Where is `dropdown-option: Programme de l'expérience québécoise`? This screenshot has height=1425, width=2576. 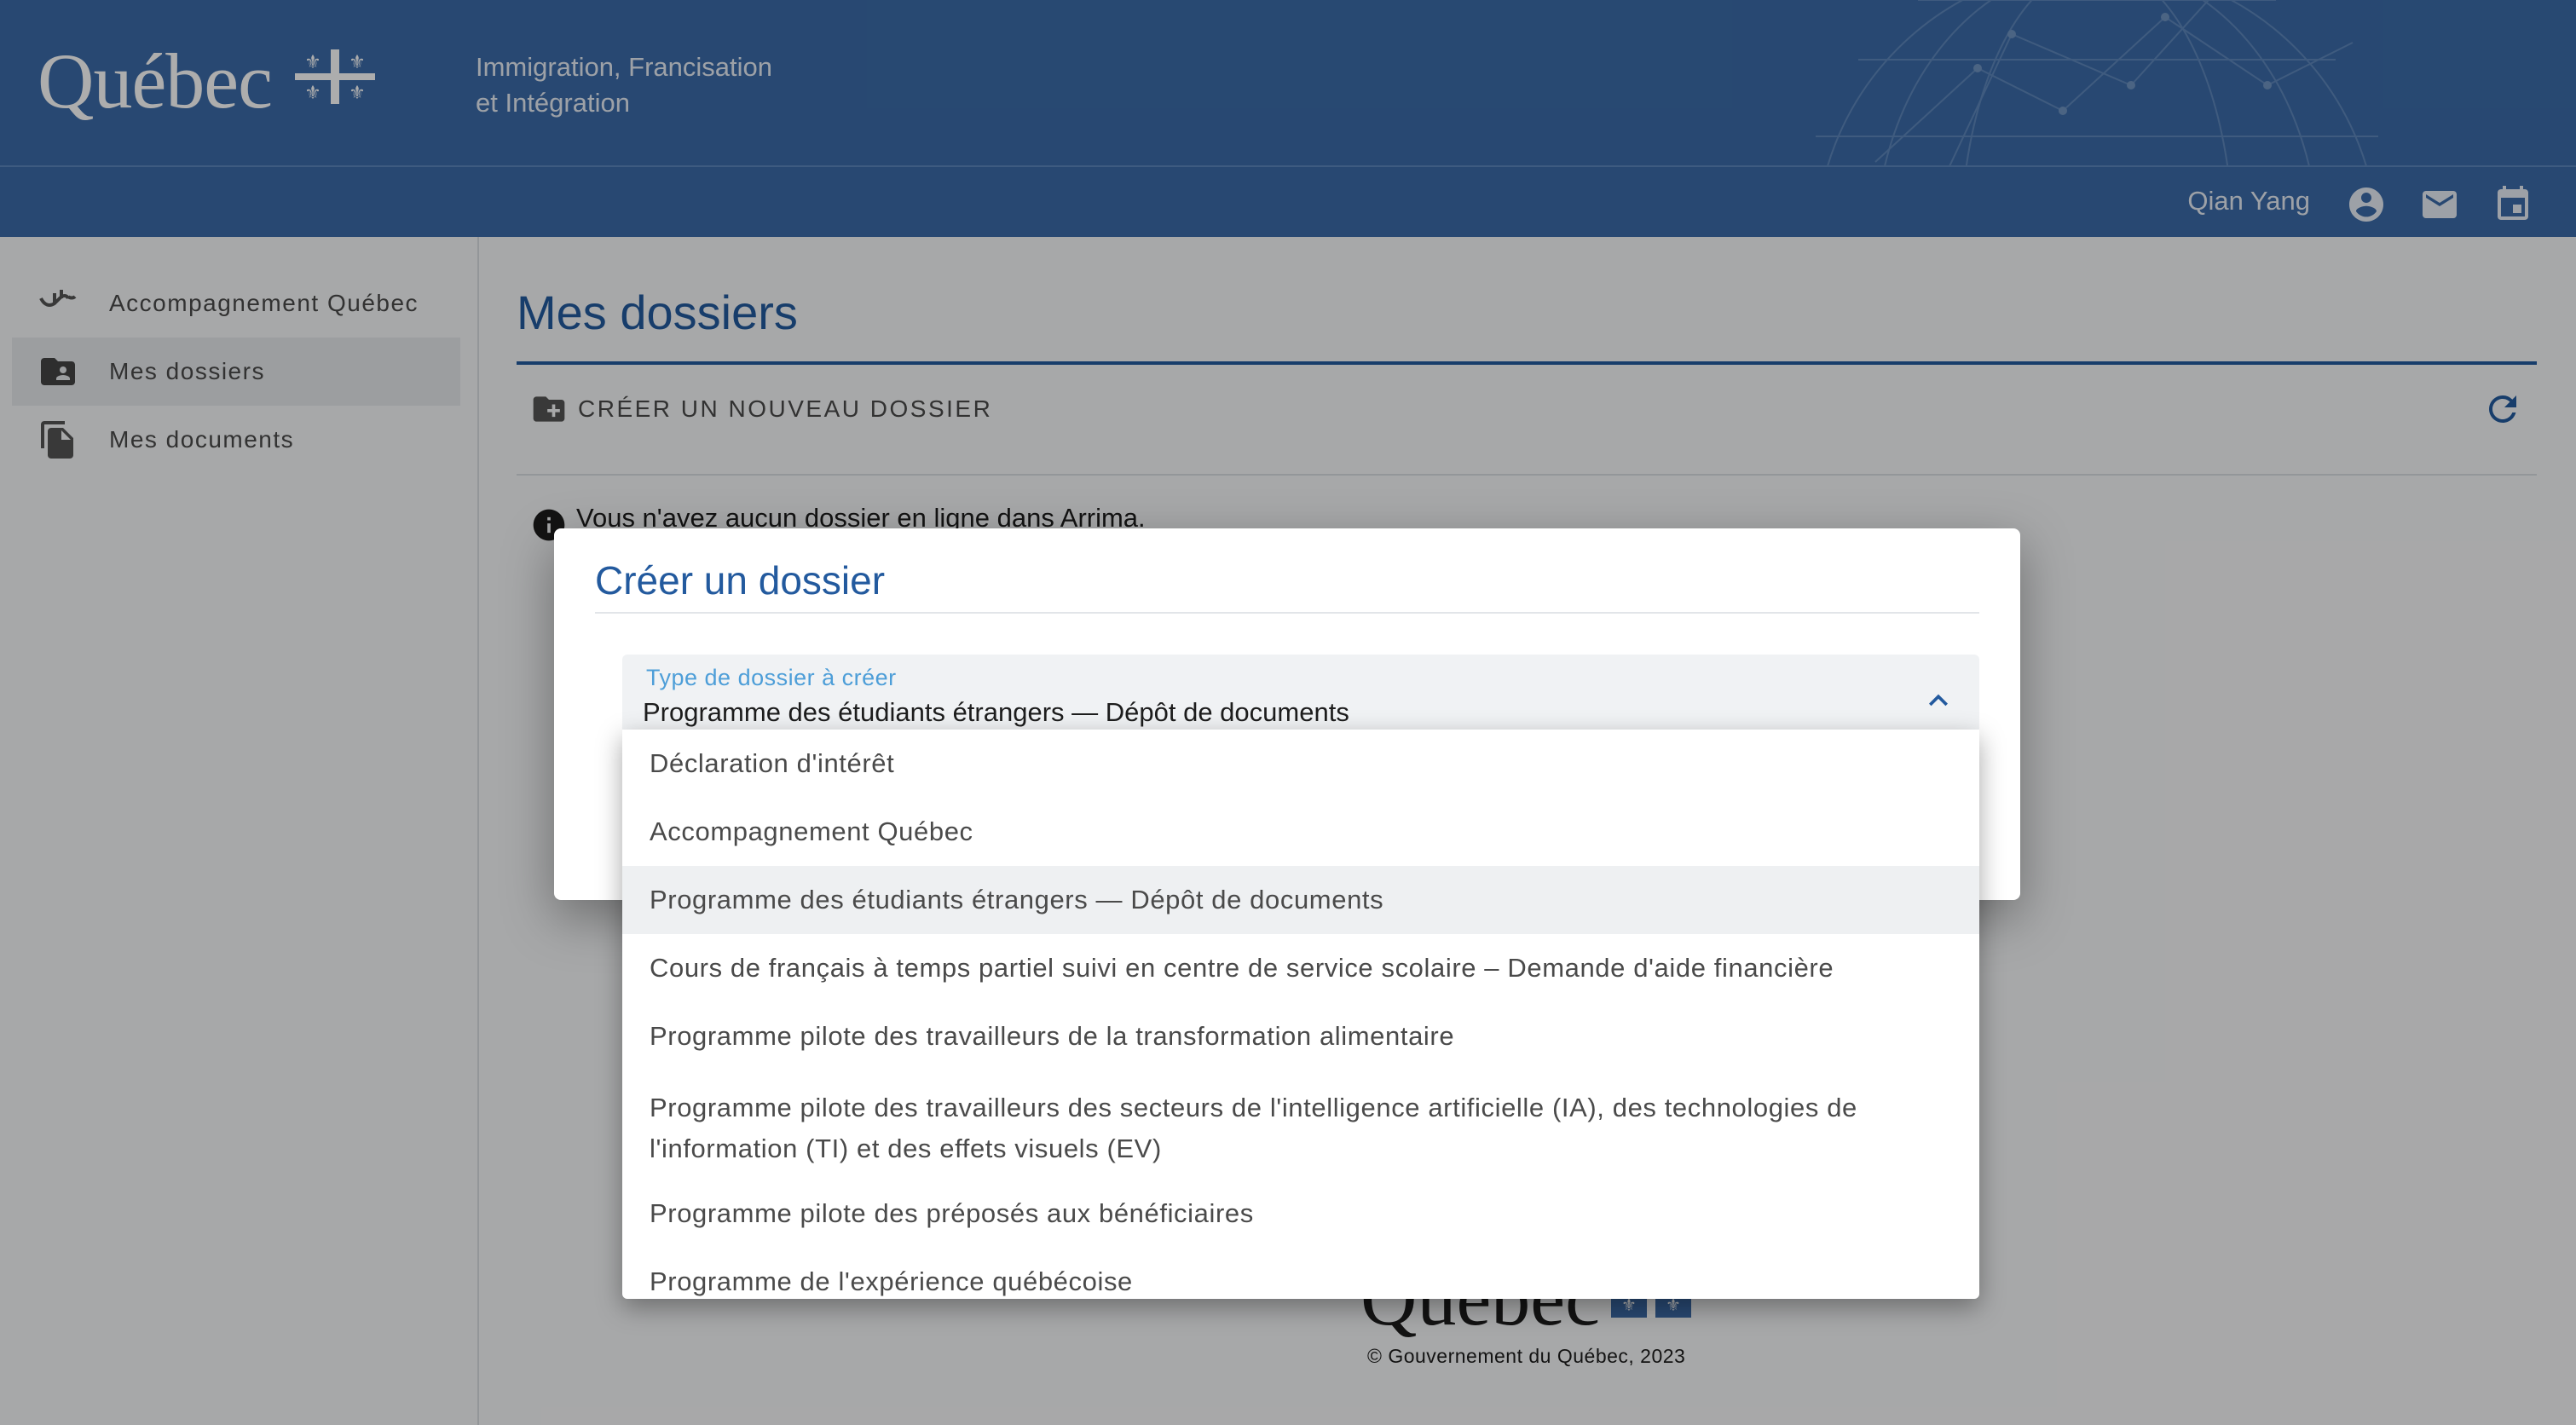
dropdown-option: Programme de l'expérience québécoise is located at coordinates (1300, 1273).